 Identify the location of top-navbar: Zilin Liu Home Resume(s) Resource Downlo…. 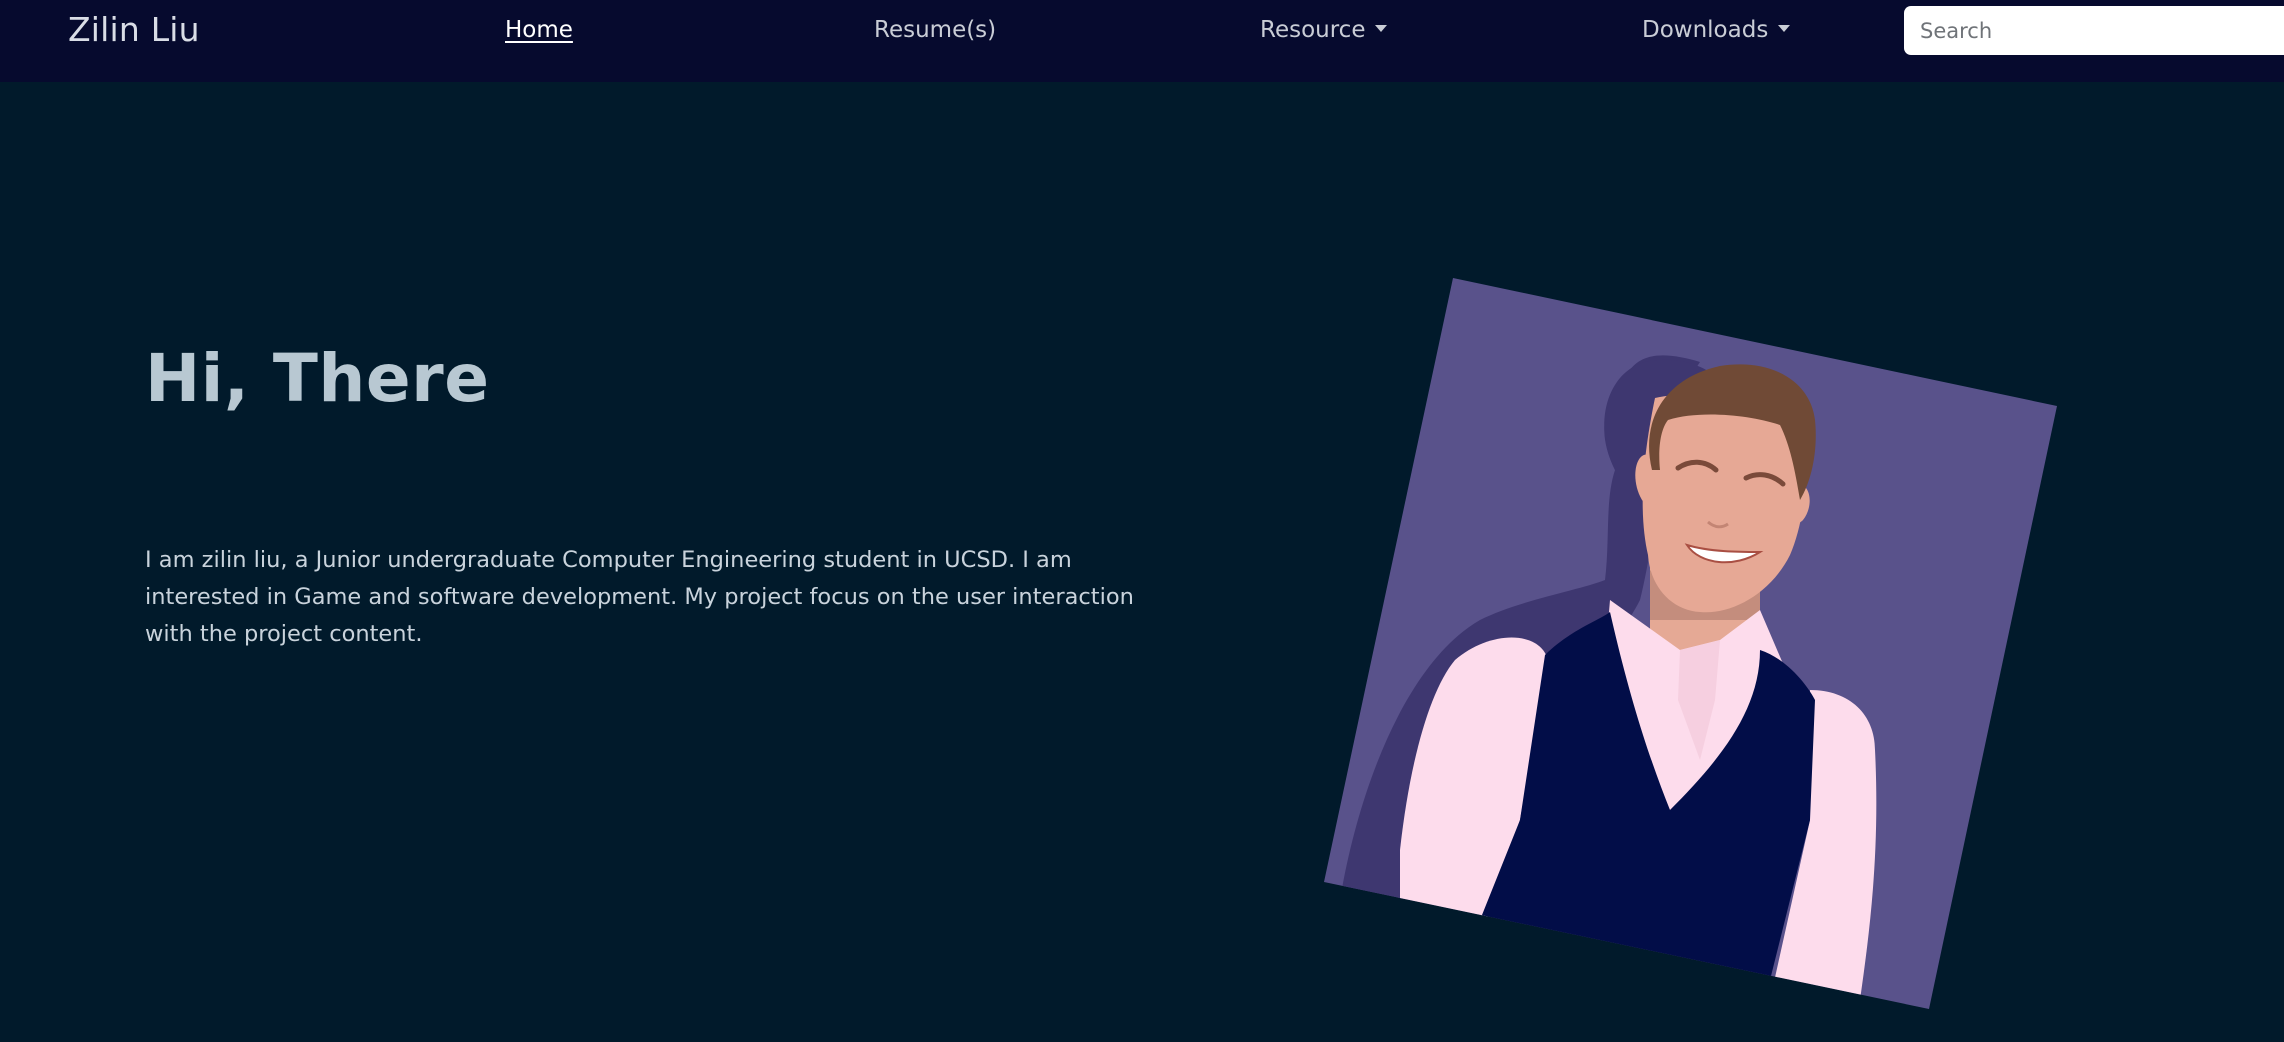
(1142, 41).